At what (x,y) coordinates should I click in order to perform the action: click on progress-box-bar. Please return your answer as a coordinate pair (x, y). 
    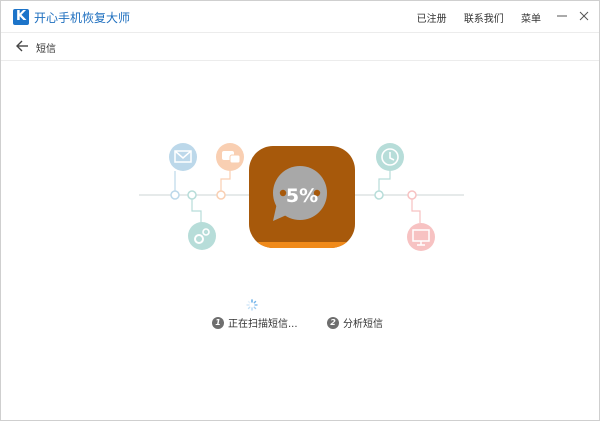
    Looking at the image, I should click on (302, 245).